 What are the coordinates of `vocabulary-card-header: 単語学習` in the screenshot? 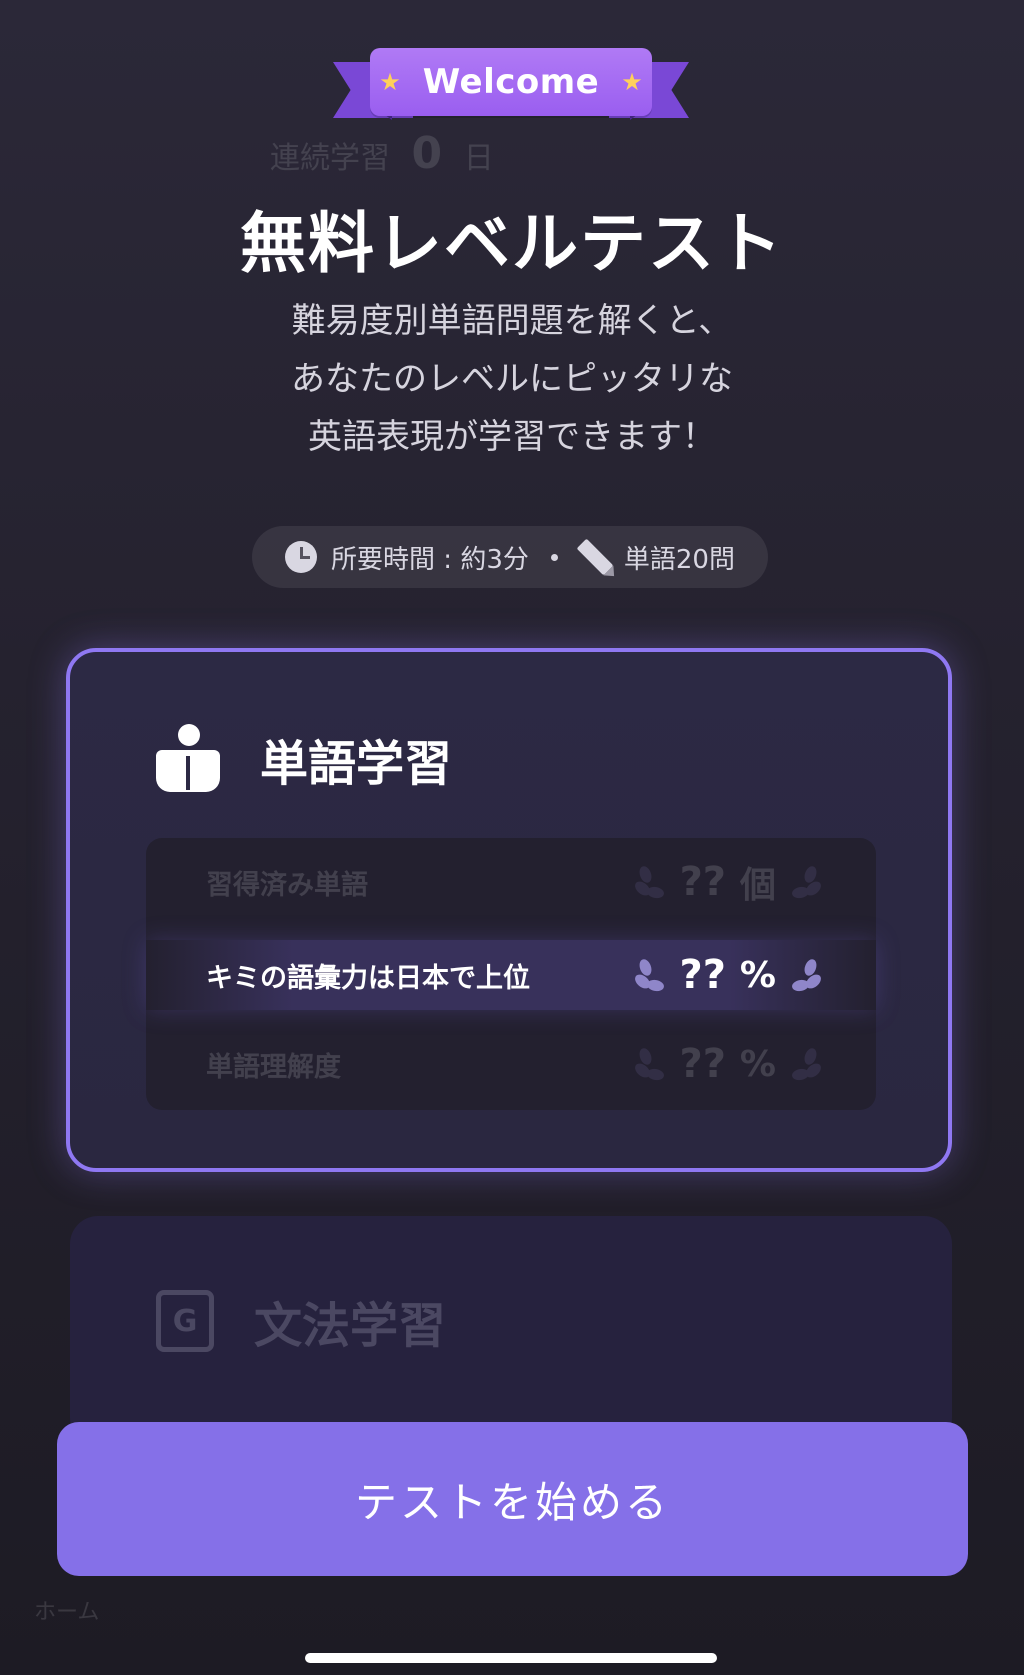 It's located at (304, 759).